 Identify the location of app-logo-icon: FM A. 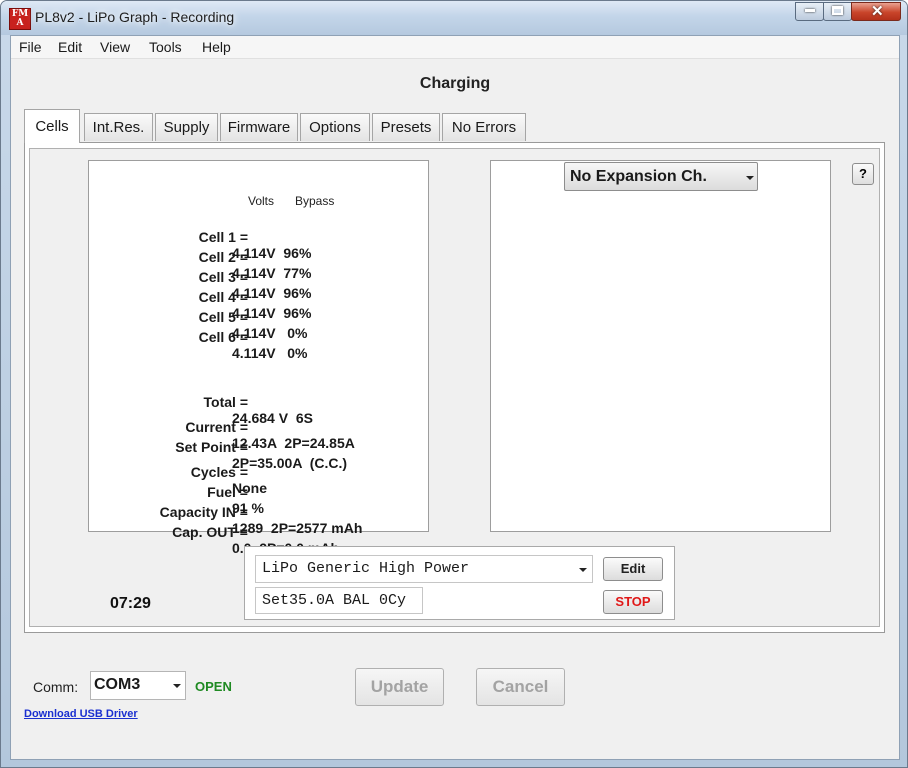
(20, 19).